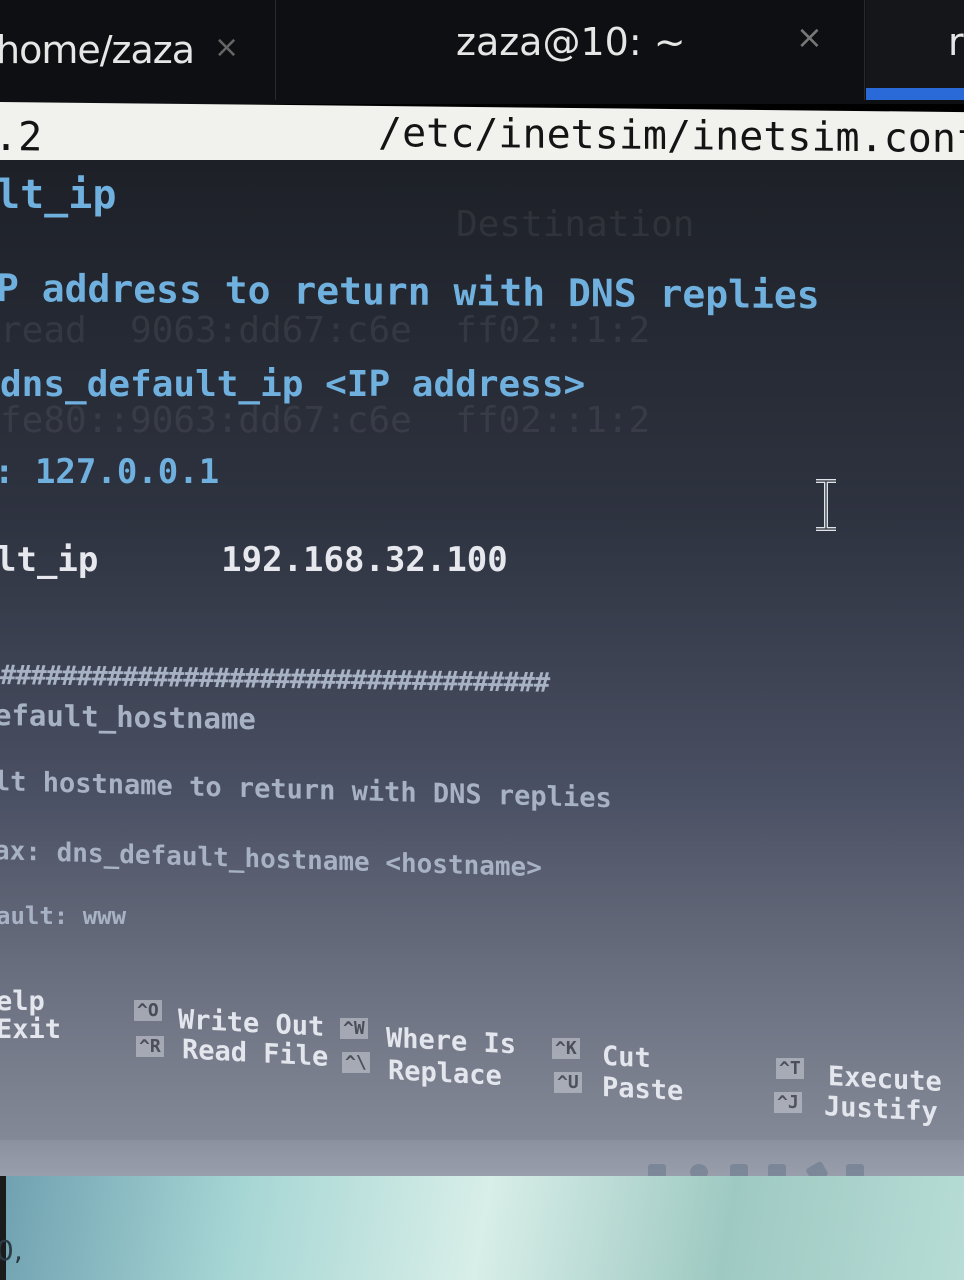 This screenshot has height=1280, width=964. I want to click on config-line: lt_ip, so click(58, 195).